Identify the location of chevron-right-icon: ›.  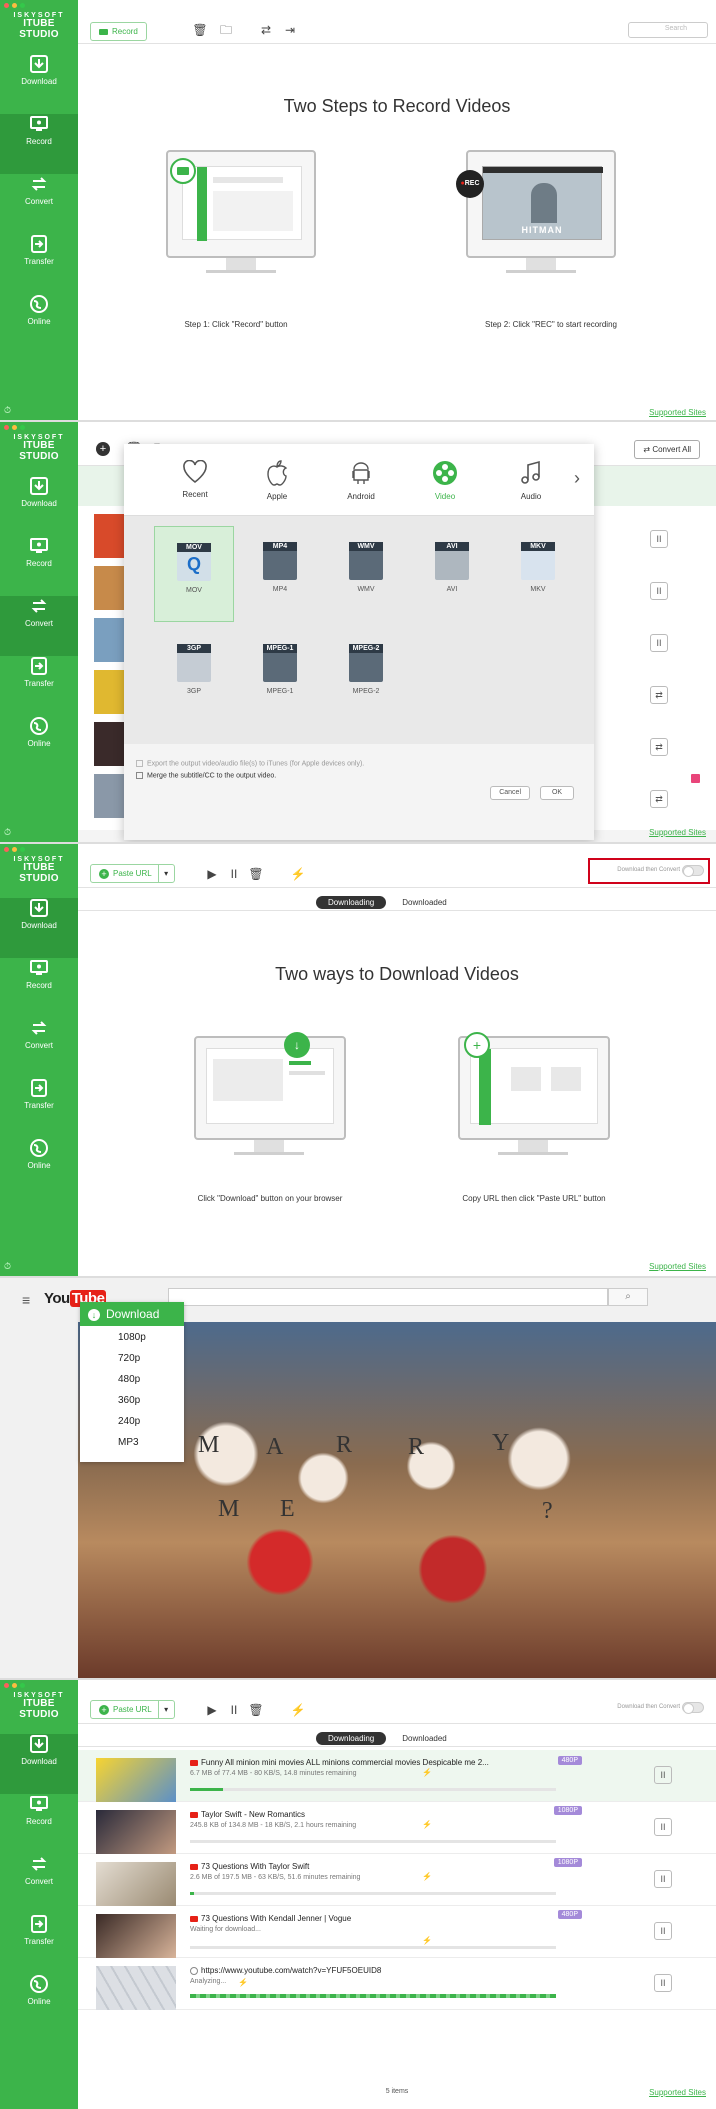
(577, 478).